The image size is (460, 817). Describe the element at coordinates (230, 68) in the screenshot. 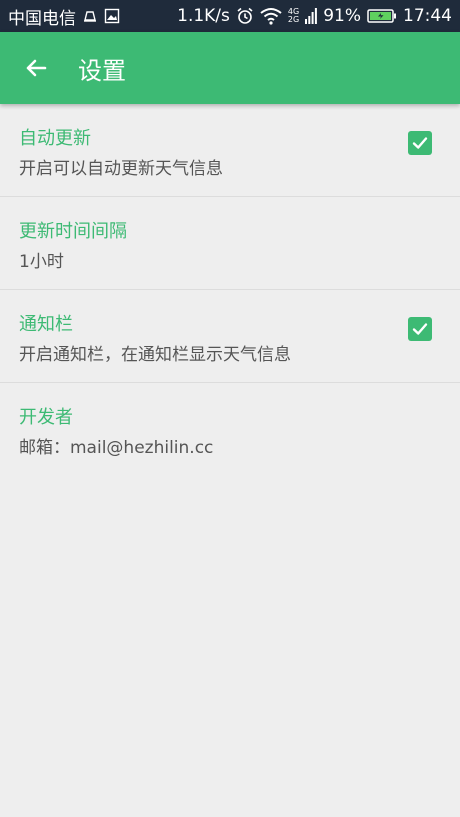

I see `app-toolbar: 设置` at that location.